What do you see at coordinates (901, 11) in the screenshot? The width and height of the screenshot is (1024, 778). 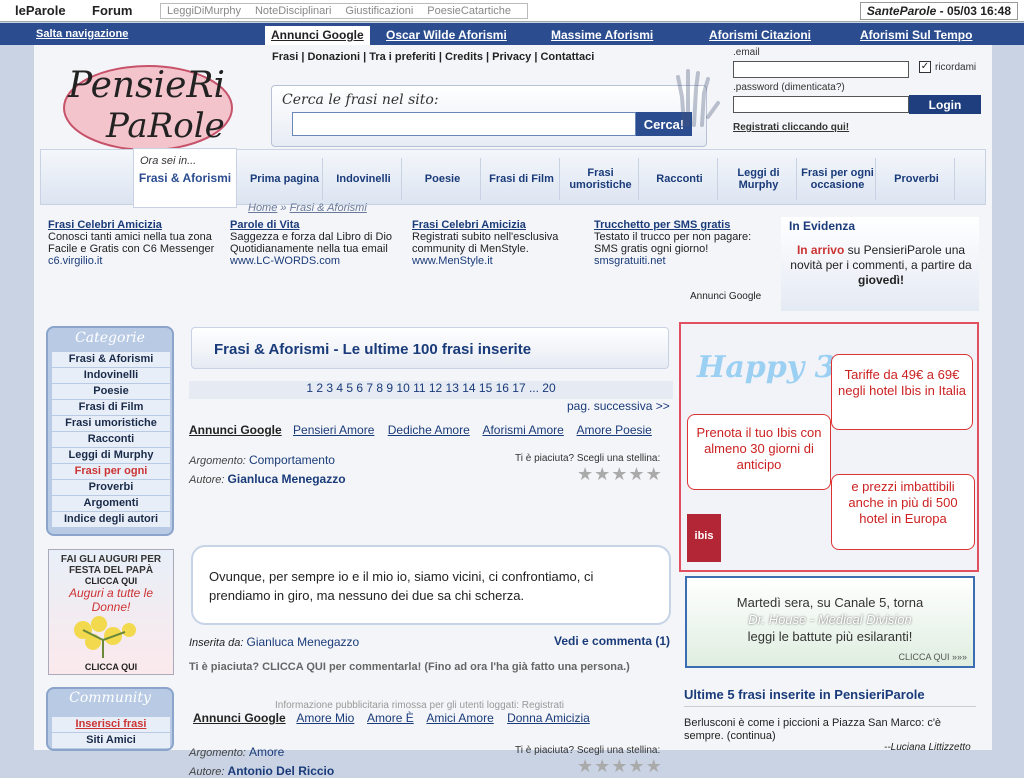 I see `santeparole-link: SanteParole` at bounding box center [901, 11].